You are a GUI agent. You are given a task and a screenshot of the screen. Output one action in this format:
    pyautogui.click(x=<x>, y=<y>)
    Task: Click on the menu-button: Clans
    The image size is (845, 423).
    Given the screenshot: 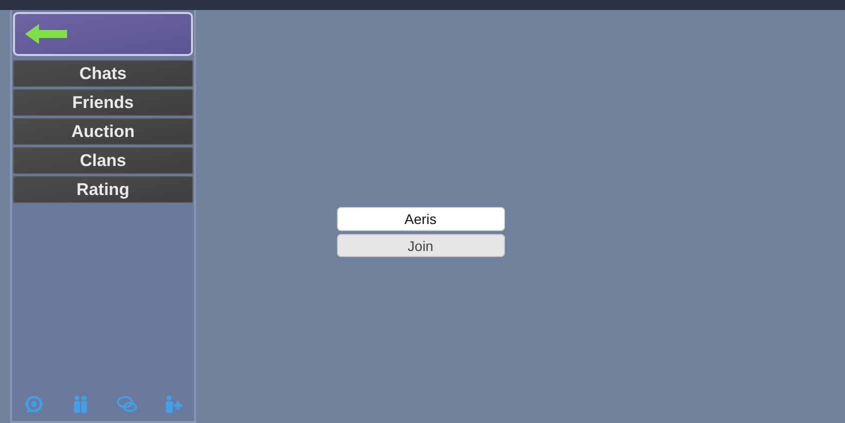 What is the action you would take?
    pyautogui.click(x=103, y=160)
    